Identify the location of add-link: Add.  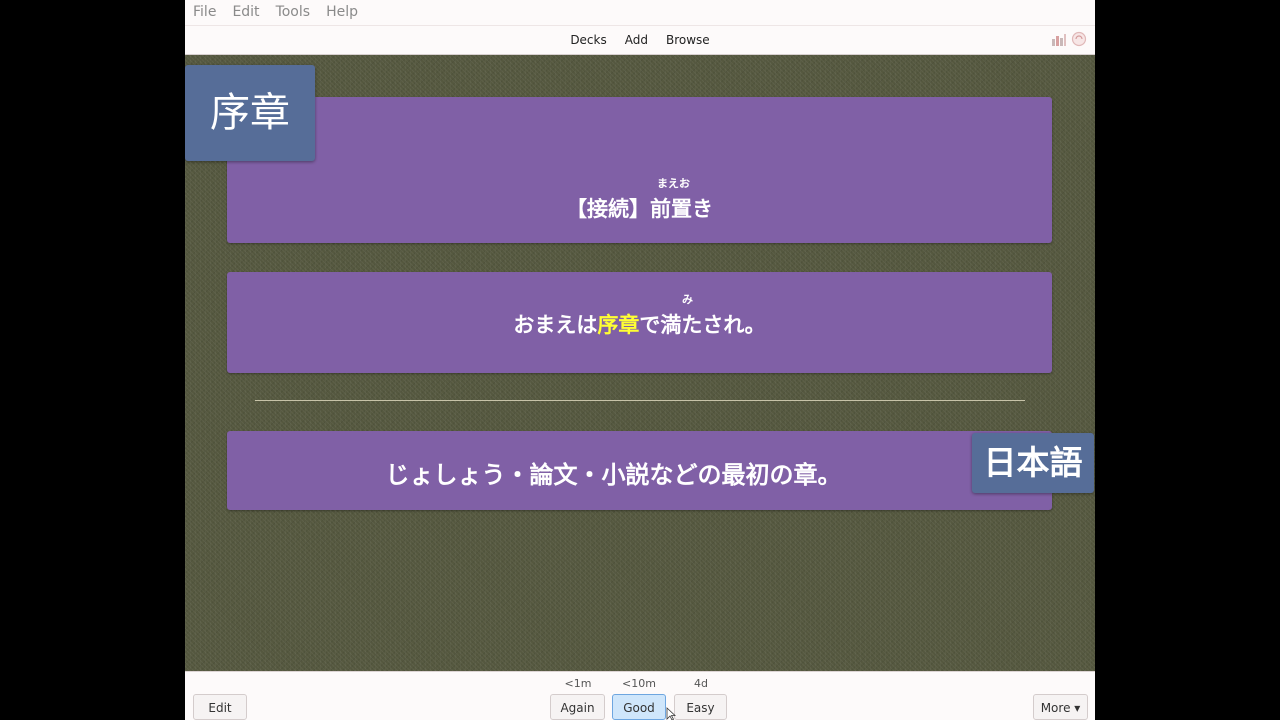
(636, 40).